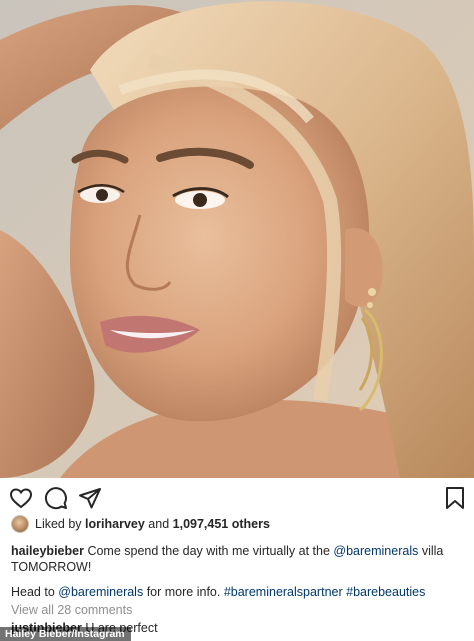 Image resolution: width=474 pixels, height=641 pixels. I want to click on bookmark-icon, so click(455, 498).